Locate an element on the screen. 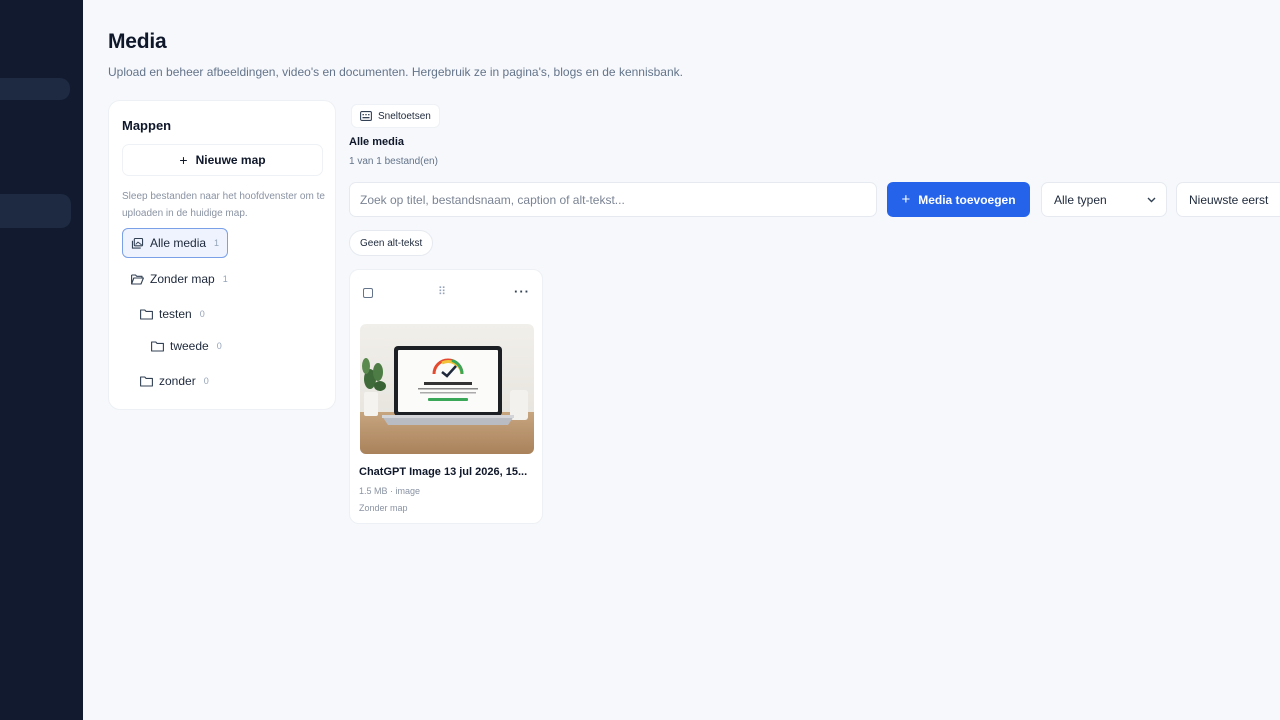  media-thumbnail is located at coordinates (447, 389).